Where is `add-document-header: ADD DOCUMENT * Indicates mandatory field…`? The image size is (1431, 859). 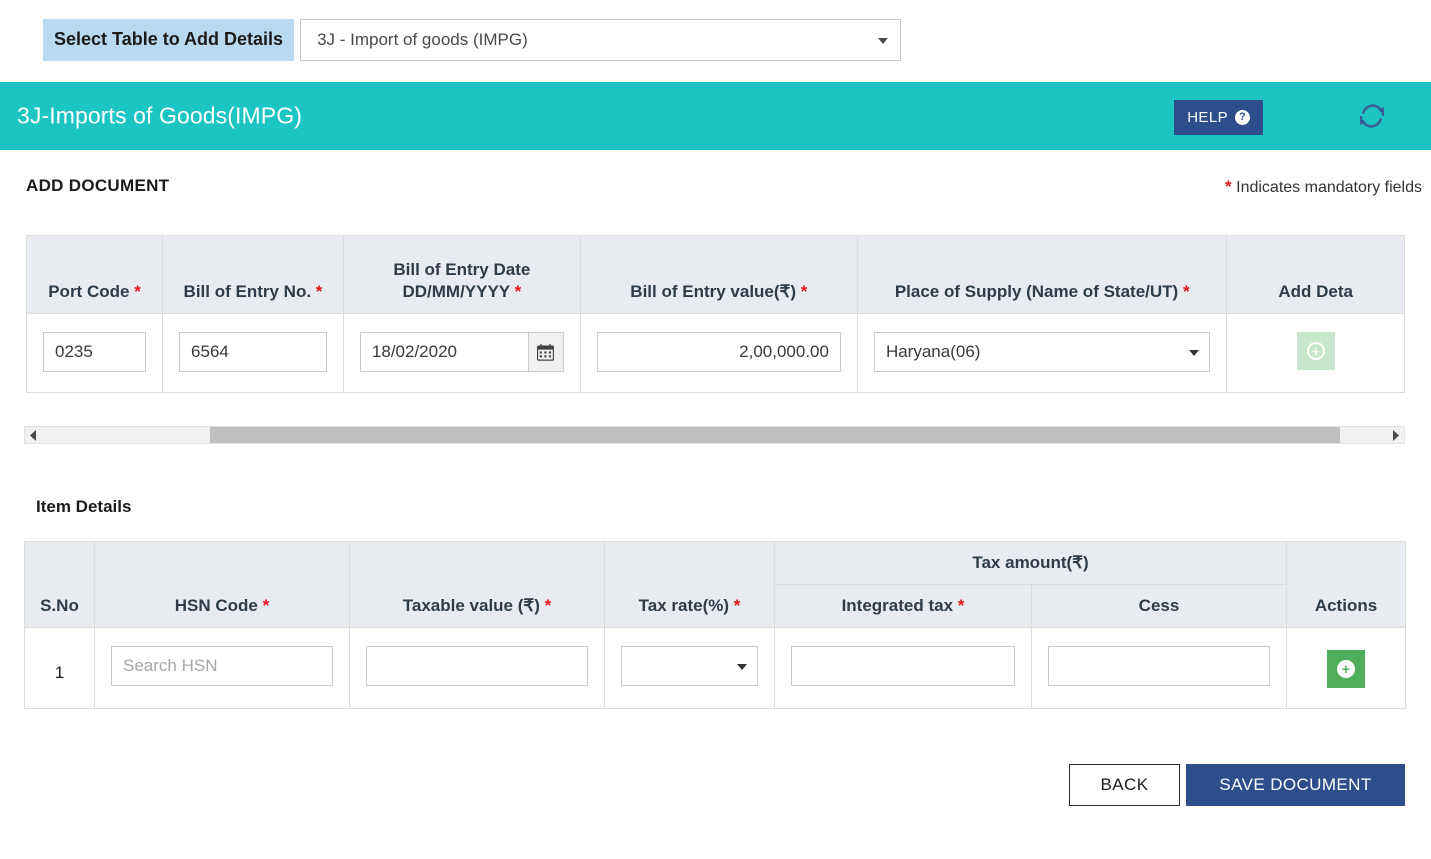 add-document-header: ADD DOCUMENT * Indicates mandatory field… is located at coordinates (715, 181).